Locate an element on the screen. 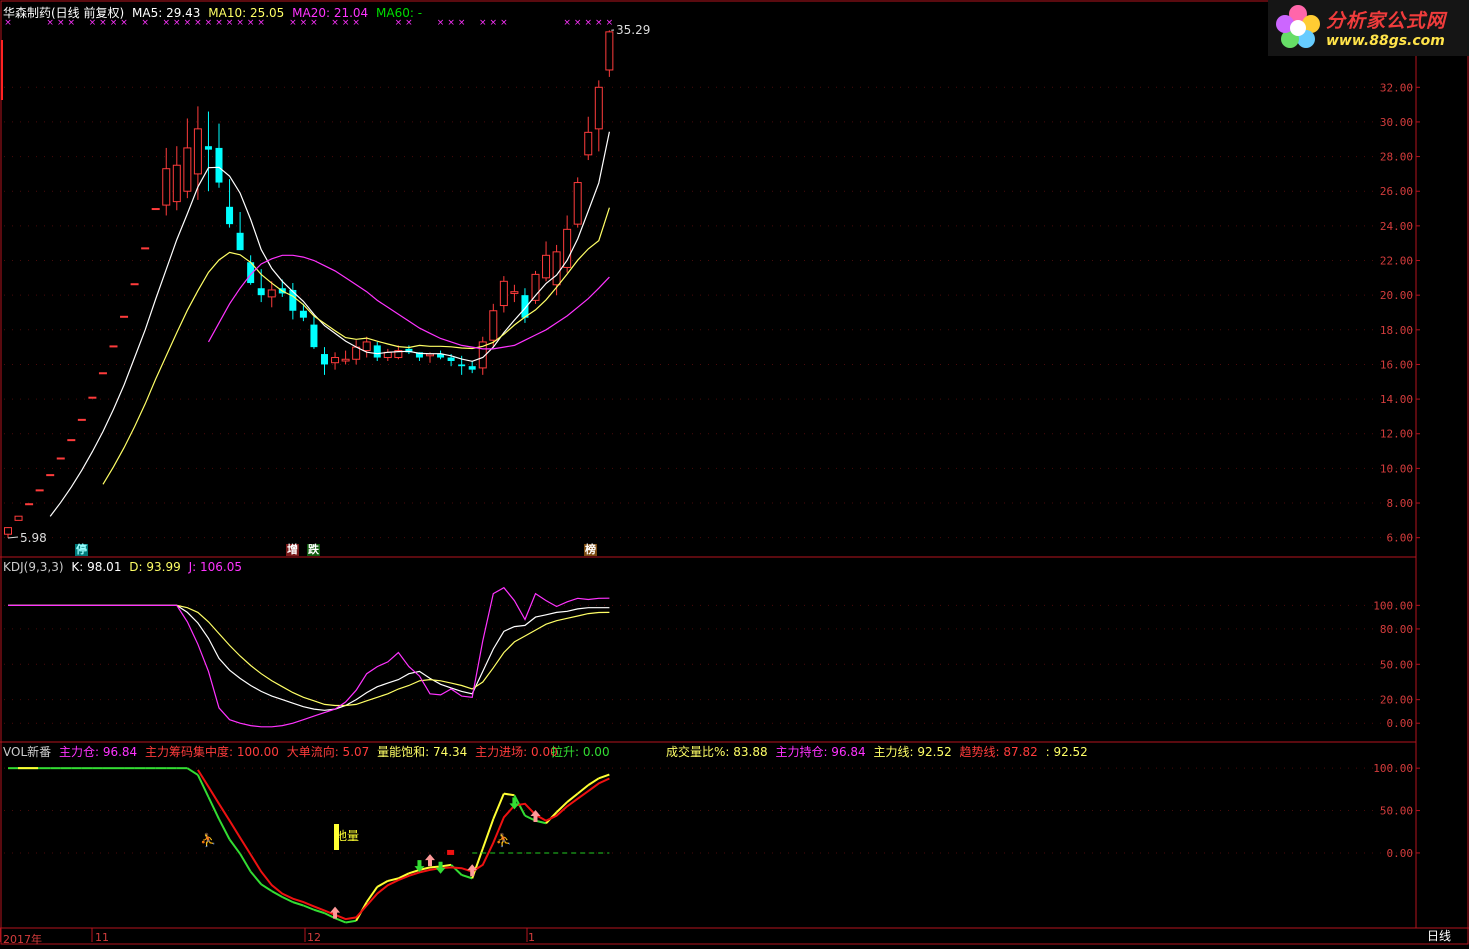 The image size is (1469, 949). site-logo: 分析家公式网 www.88gs.com is located at coordinates (1368, 28).